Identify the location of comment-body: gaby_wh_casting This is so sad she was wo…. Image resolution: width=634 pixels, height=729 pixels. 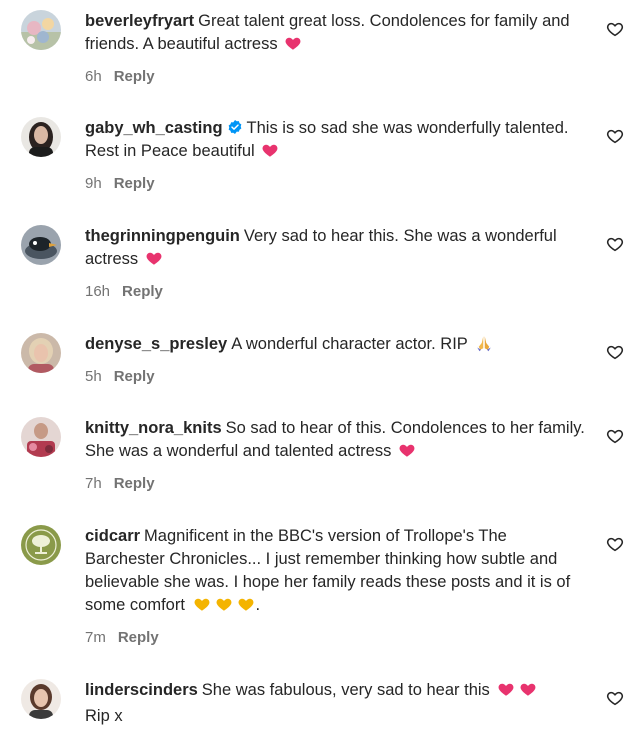
(335, 155).